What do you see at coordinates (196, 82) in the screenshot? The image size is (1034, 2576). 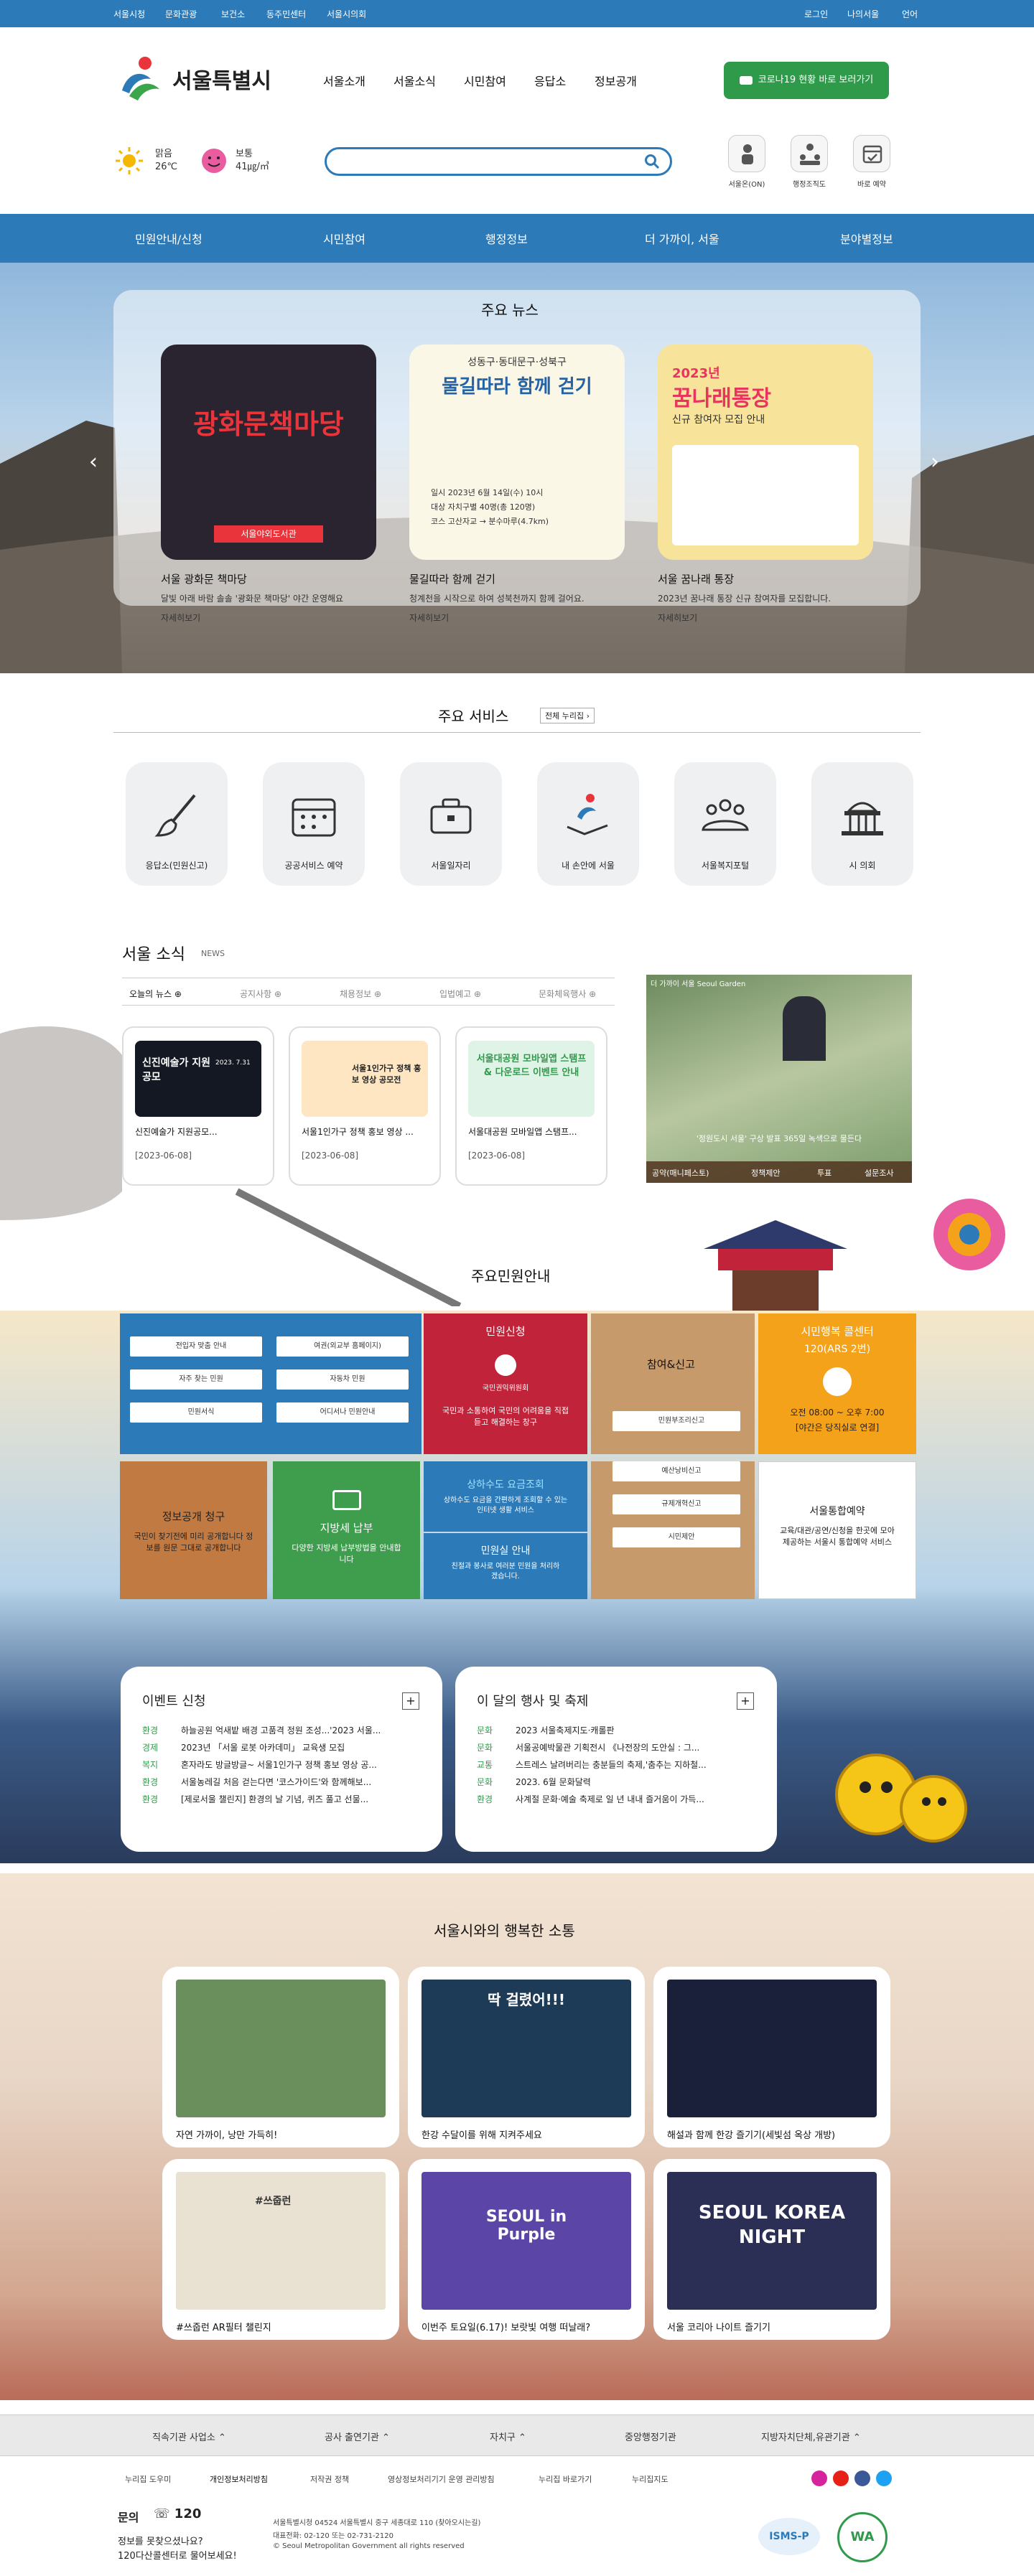 I see `site-logo: 서울특별시` at bounding box center [196, 82].